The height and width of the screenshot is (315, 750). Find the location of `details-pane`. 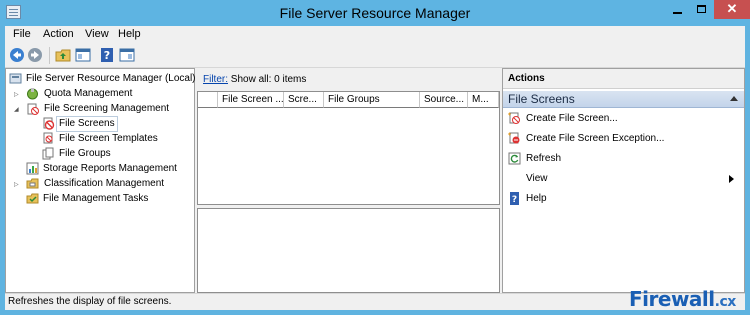

details-pane is located at coordinates (348, 250).